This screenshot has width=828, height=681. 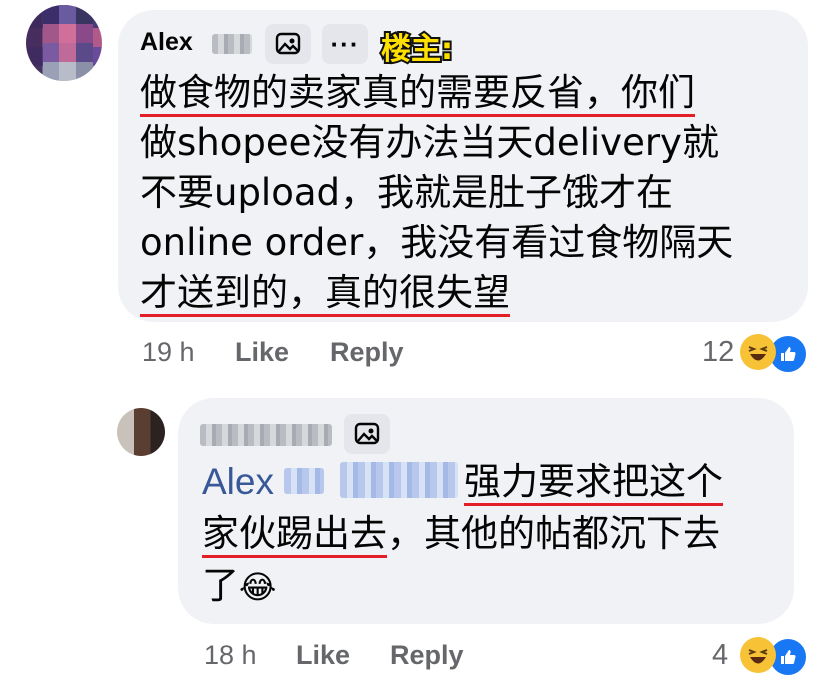 What do you see at coordinates (417, 49) in the screenshot?
I see `op-badge: 楼主:` at bounding box center [417, 49].